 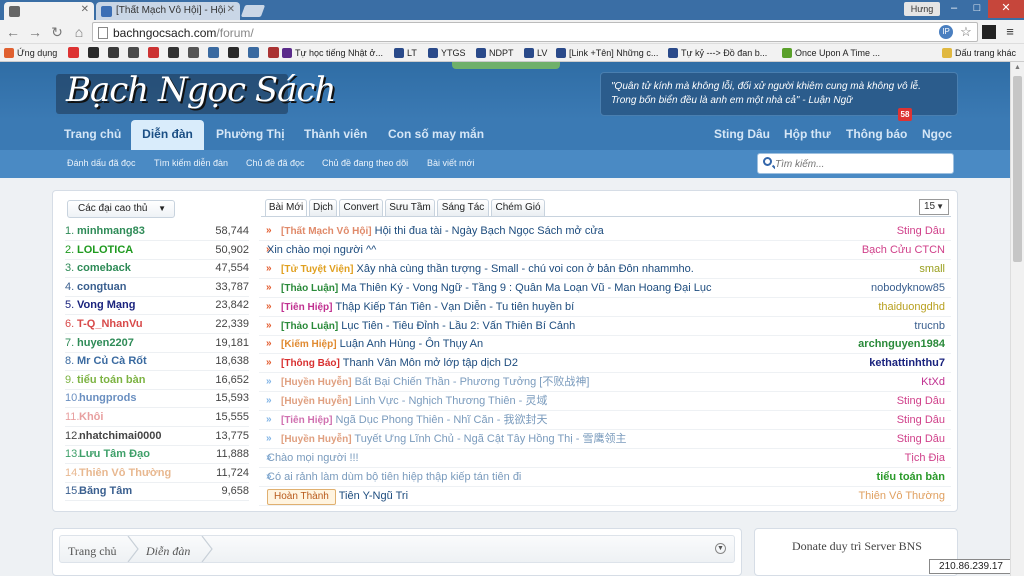 What do you see at coordinates (937, 135) in the screenshot?
I see `nav-gems: Ngọc` at bounding box center [937, 135].